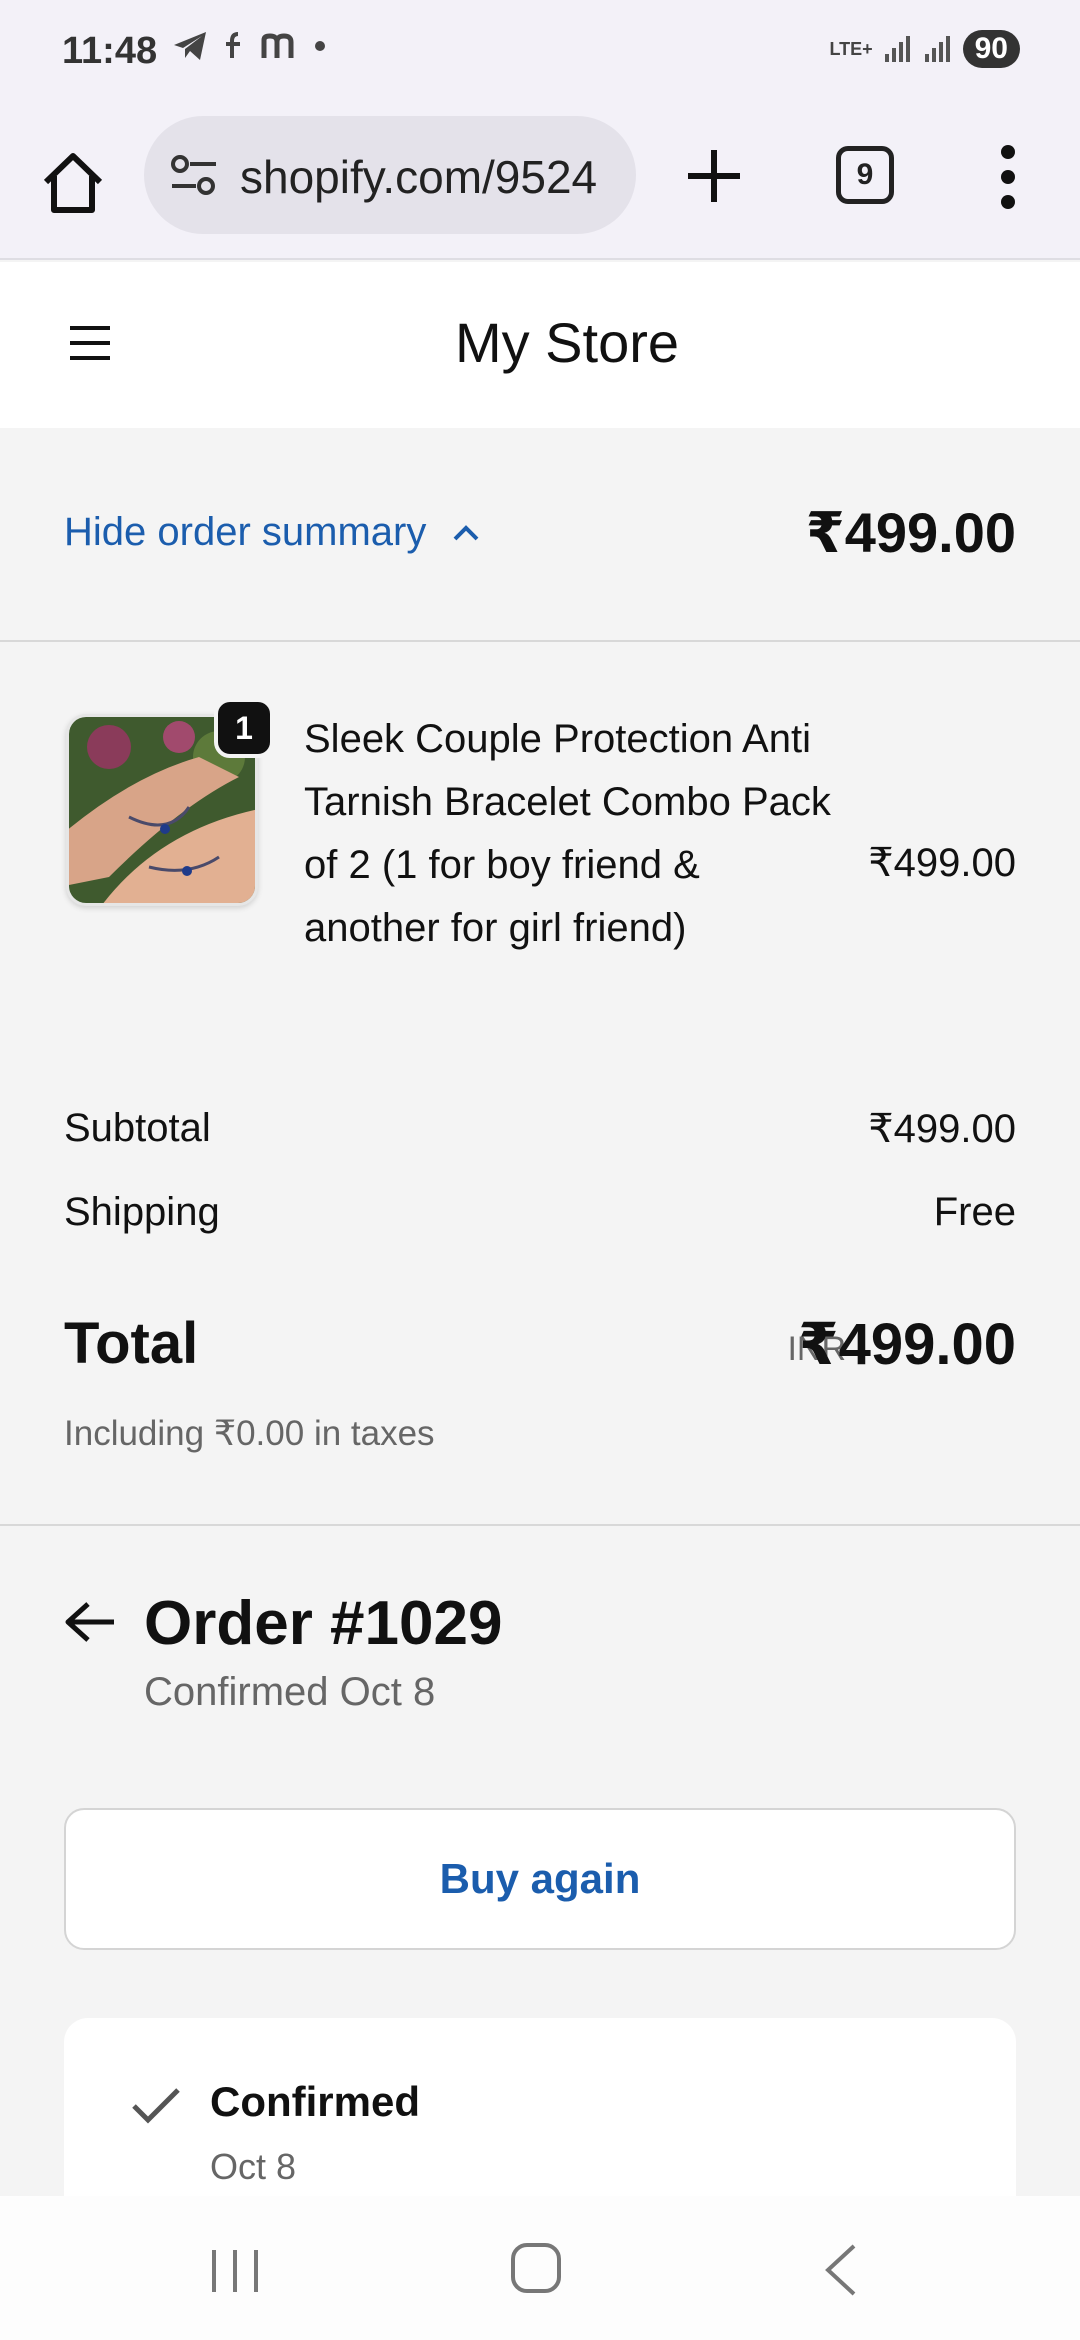 The image size is (1080, 2340). What do you see at coordinates (253, 2166) in the screenshot?
I see `status-date: Oct 8` at bounding box center [253, 2166].